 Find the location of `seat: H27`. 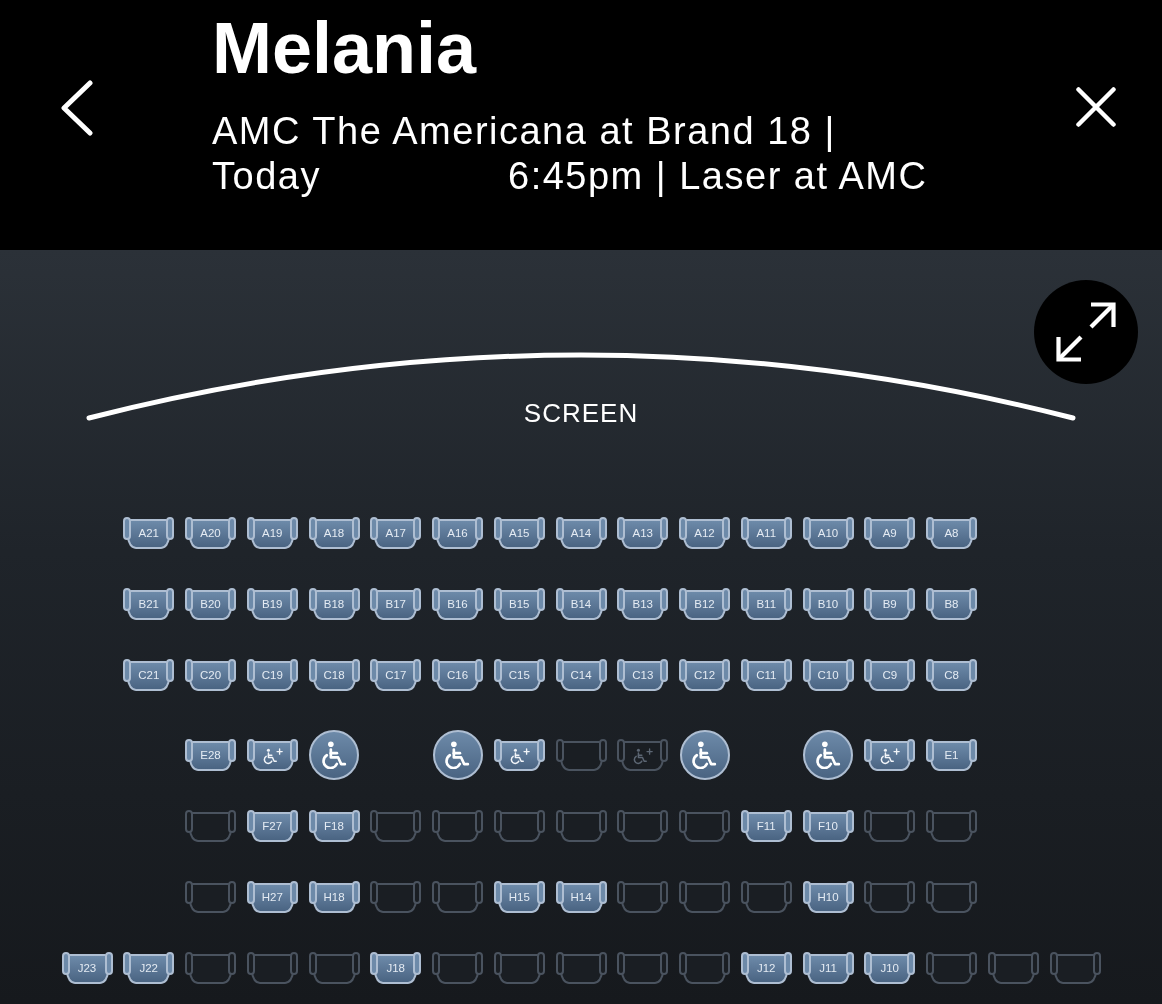

seat: H27 is located at coordinates (272, 897).